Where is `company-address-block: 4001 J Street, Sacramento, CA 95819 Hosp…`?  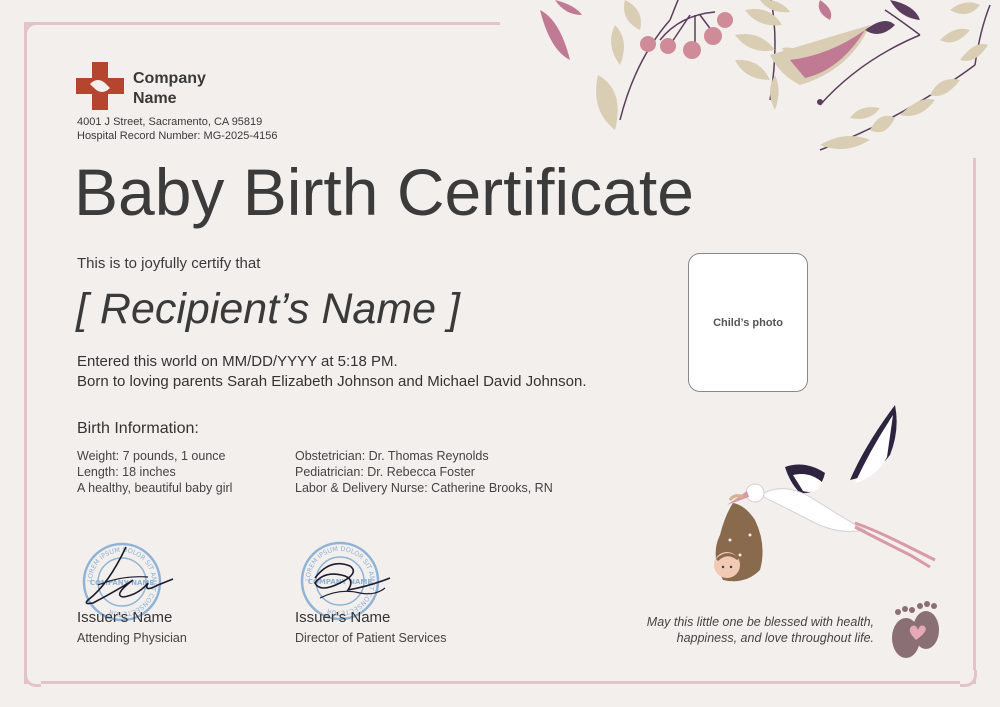 company-address-block: 4001 J Street, Sacramento, CA 95819 Hosp… is located at coordinates (177, 129).